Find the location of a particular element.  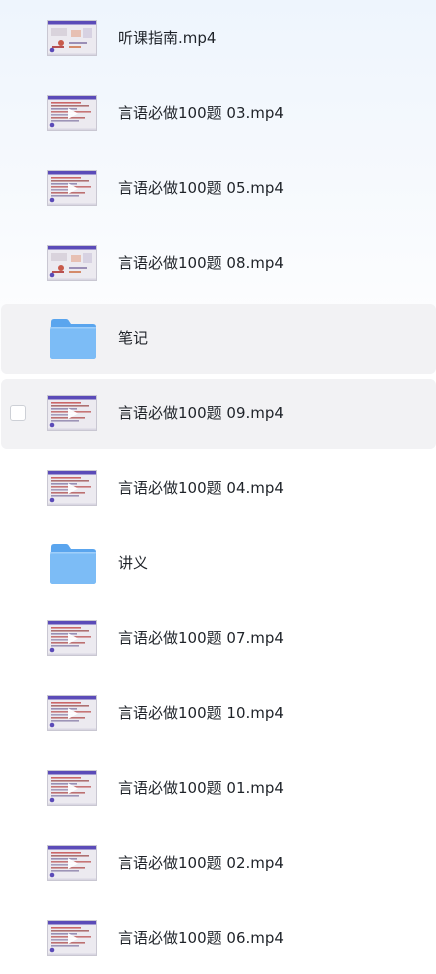

file-name: 言语必做100题 03.mp4 is located at coordinates (201, 113).